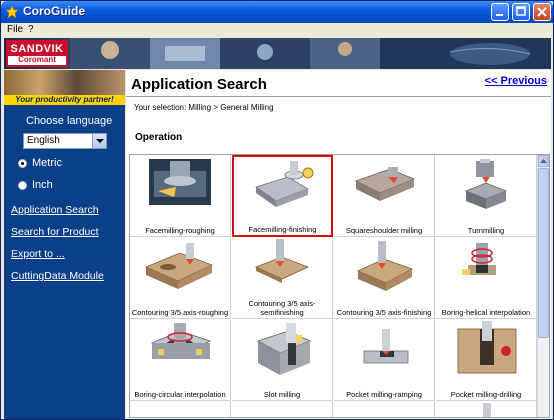 The image size is (554, 420). Describe the element at coordinates (55, 210) in the screenshot. I see `link-application-search: Application Search` at that location.